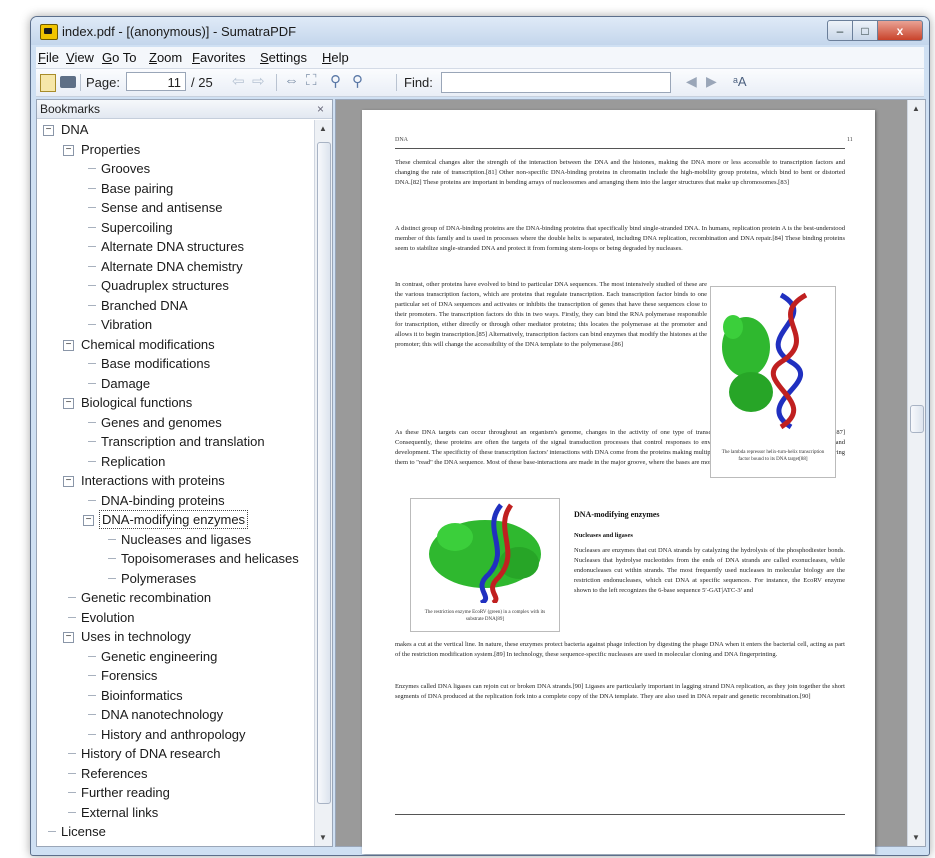 Image resolution: width=935 pixels, height=858 pixels. I want to click on minimize-button: –, so click(840, 30).